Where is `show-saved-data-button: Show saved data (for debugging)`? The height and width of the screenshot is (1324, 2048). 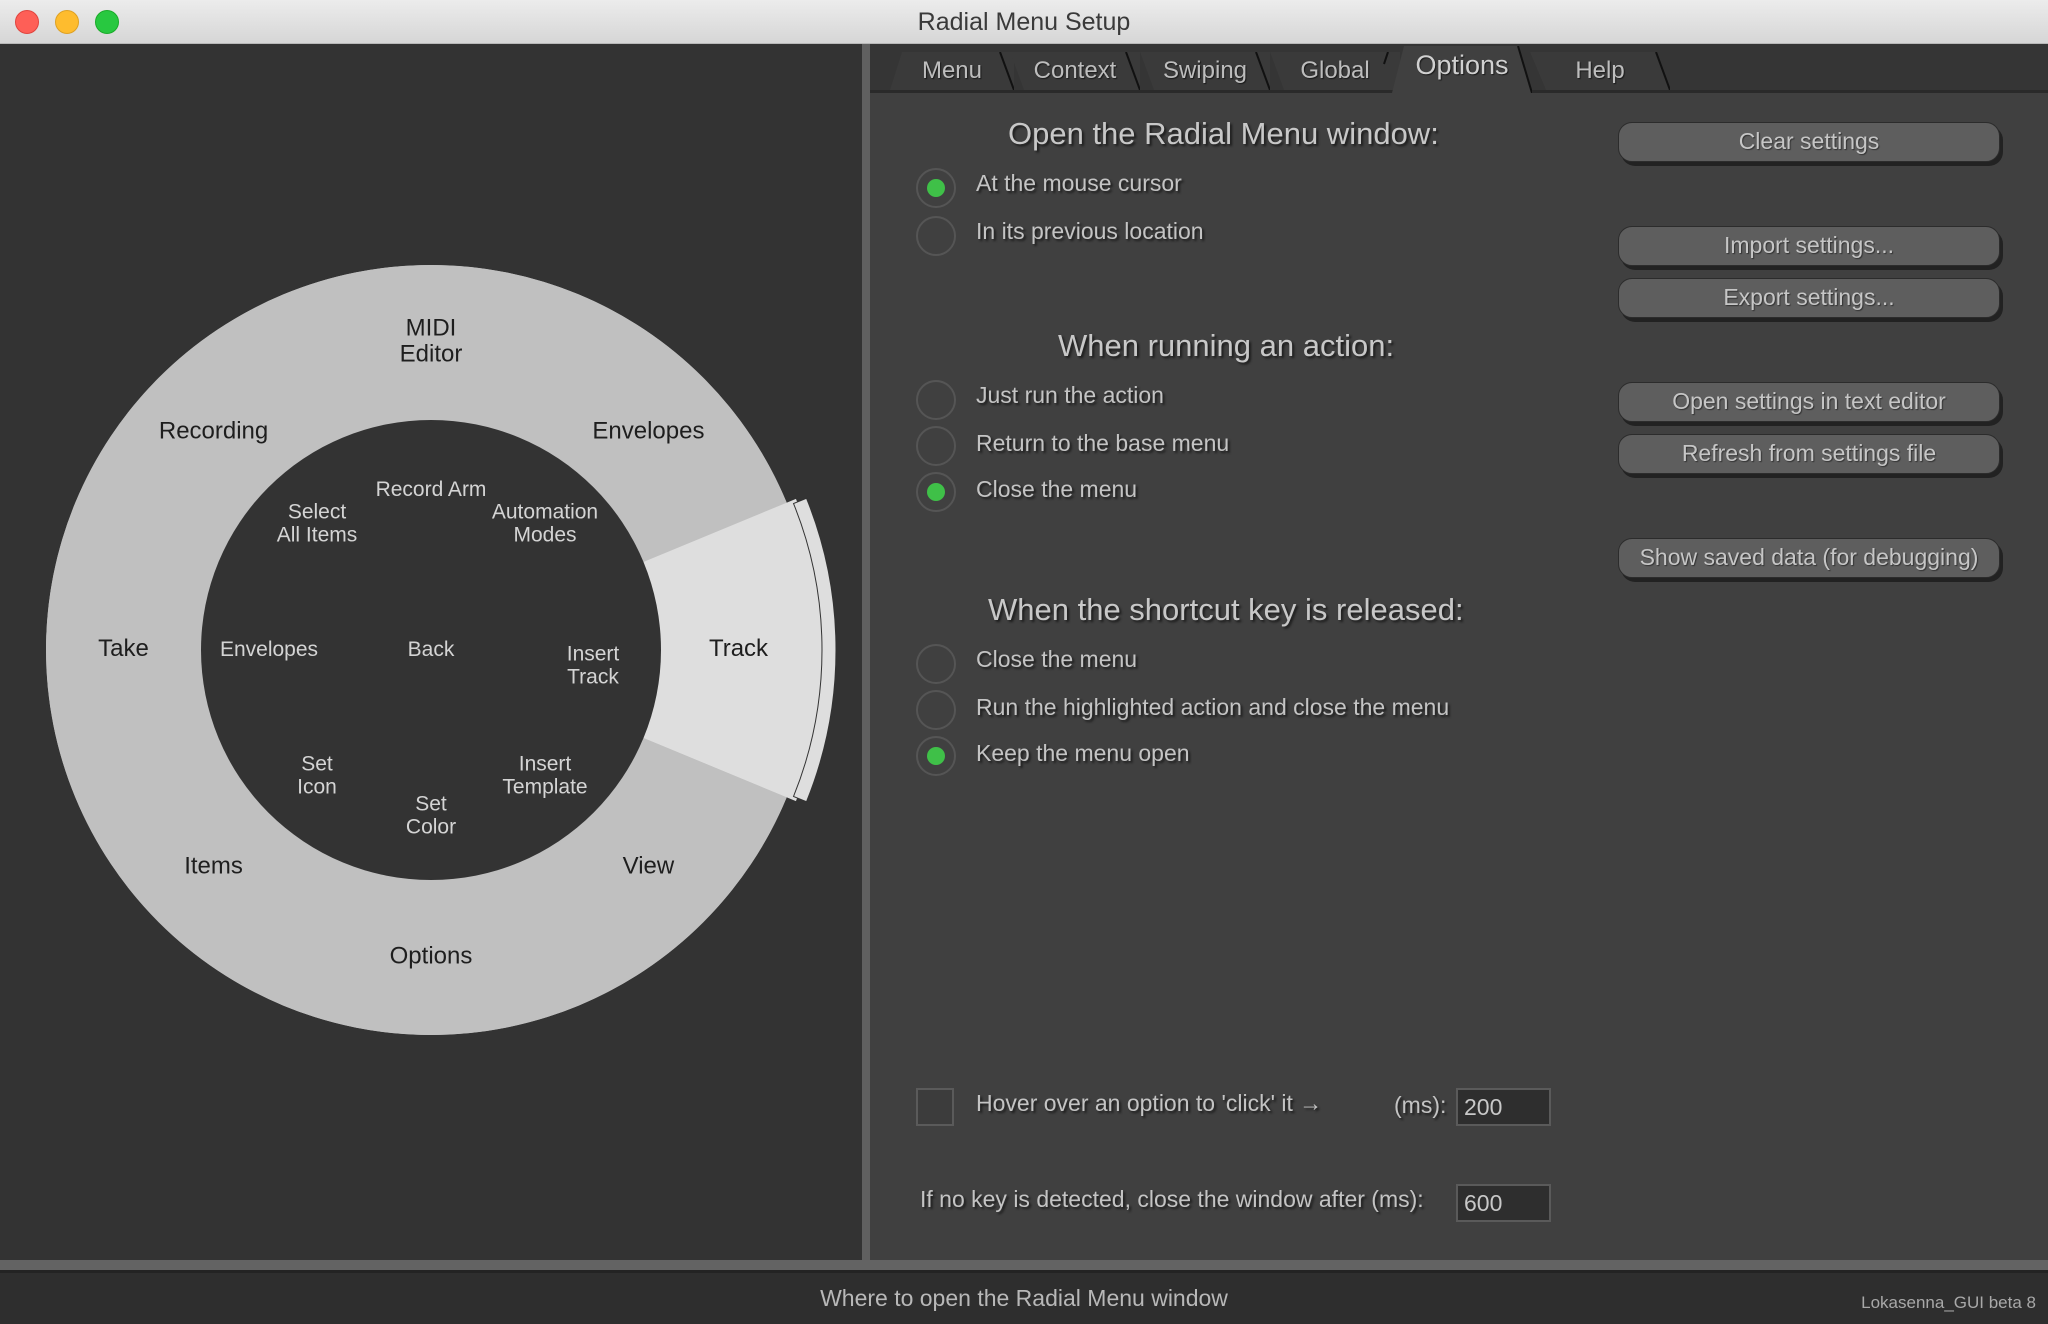
show-saved-data-button: Show saved data (for debugging) is located at coordinates (1809, 558).